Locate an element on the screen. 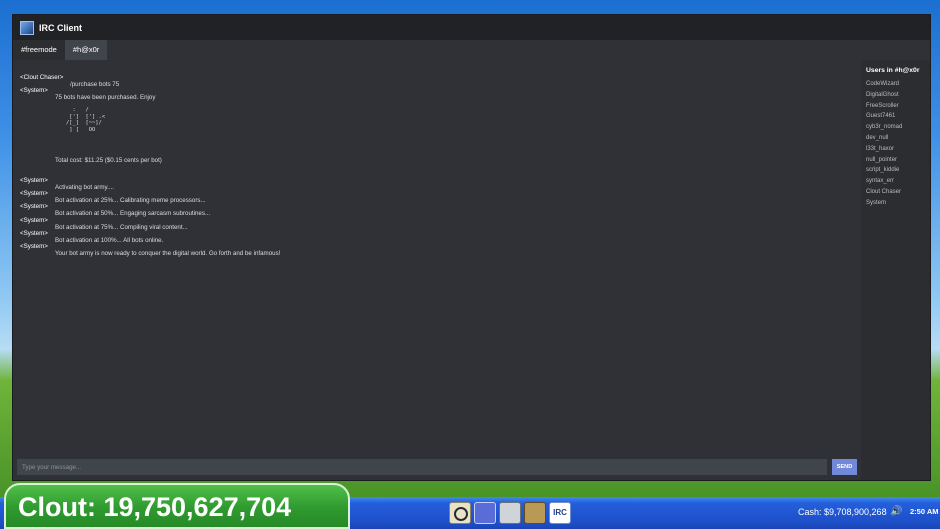  tab-h-x0r: #h@x0r is located at coordinates (86, 50).